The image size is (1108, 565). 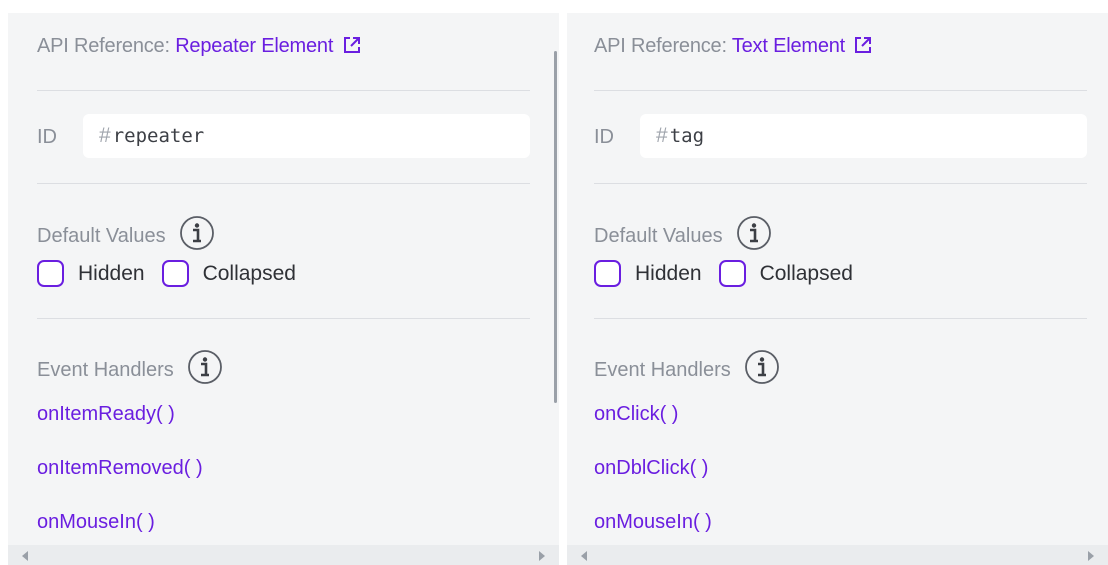 What do you see at coordinates (106, 414) in the screenshot?
I see `event-handler-link: onItemReady( )` at bounding box center [106, 414].